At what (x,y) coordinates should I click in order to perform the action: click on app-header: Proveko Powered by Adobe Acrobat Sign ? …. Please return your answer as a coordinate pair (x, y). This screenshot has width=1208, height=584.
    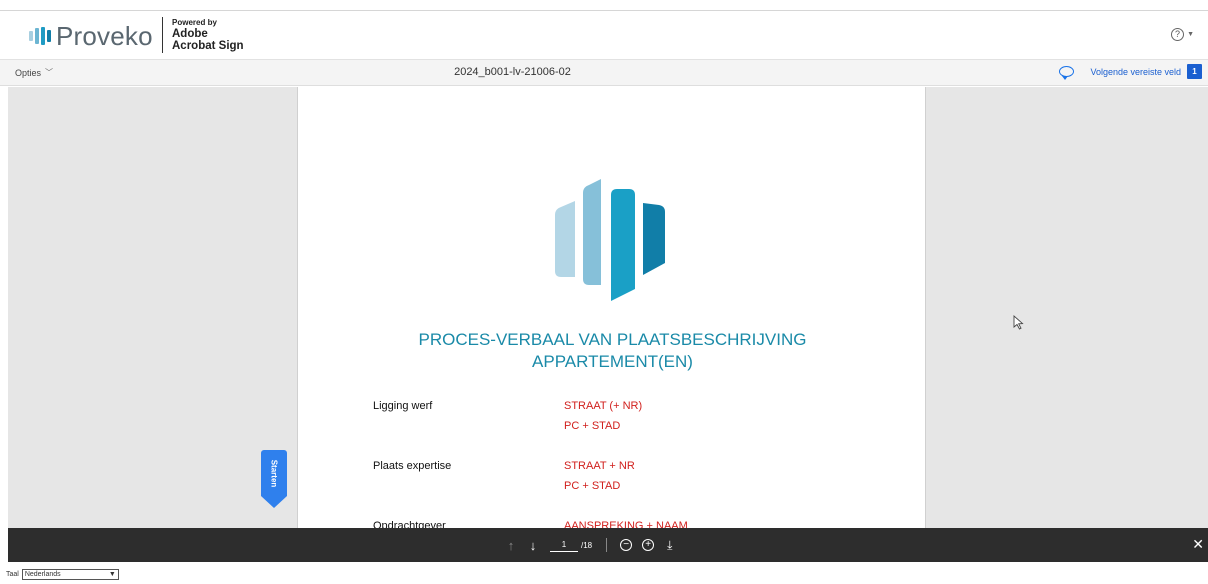
    Looking at the image, I should click on (604, 35).